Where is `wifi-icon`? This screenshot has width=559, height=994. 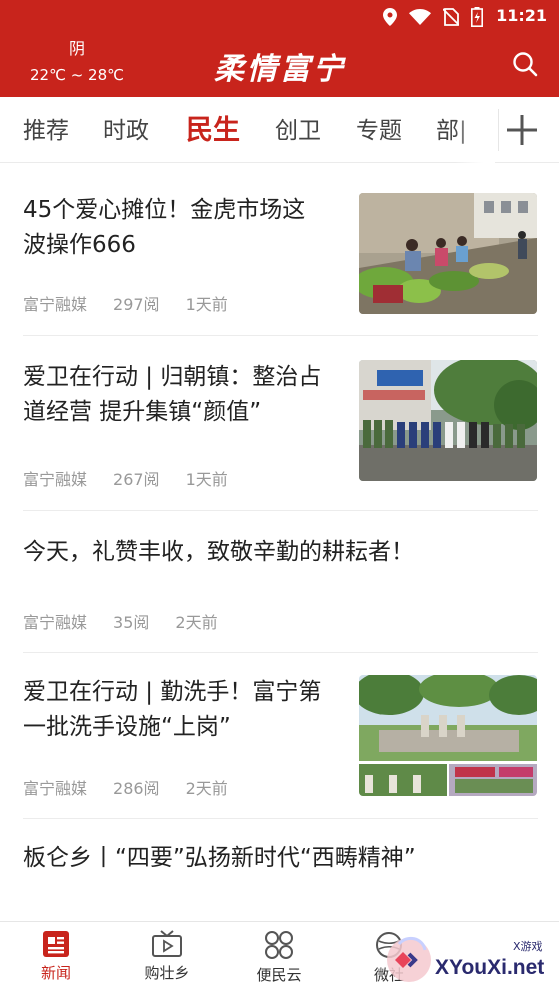 wifi-icon is located at coordinates (420, 17).